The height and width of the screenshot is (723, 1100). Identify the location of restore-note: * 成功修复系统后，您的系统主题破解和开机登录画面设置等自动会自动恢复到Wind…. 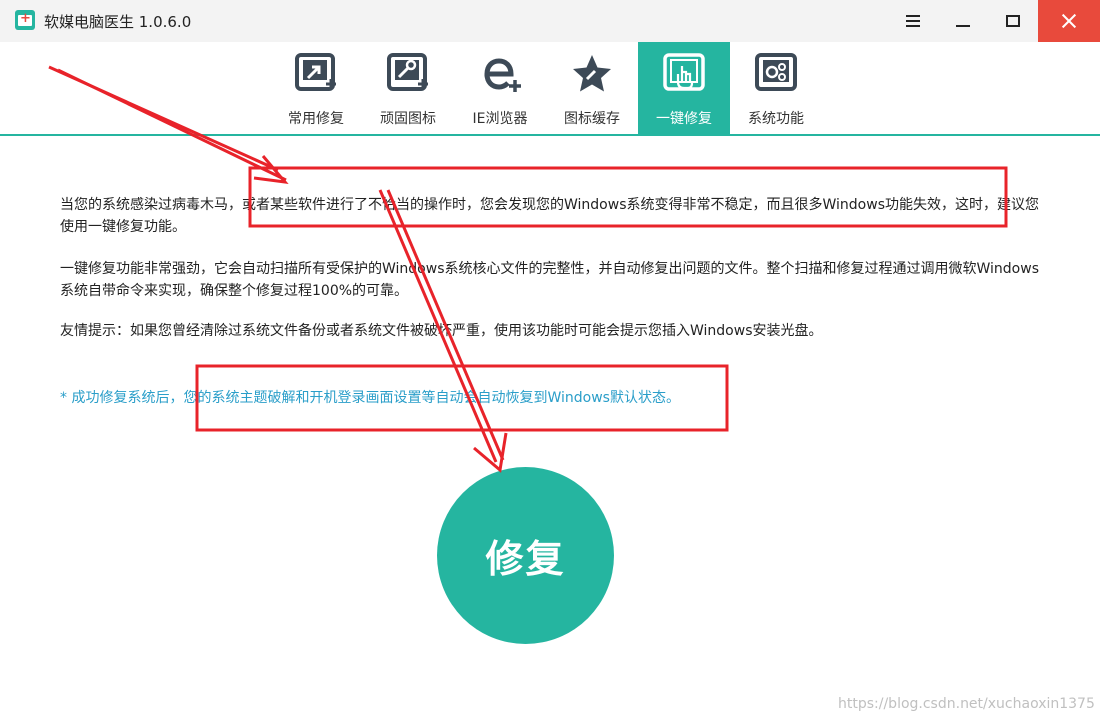
(370, 398).